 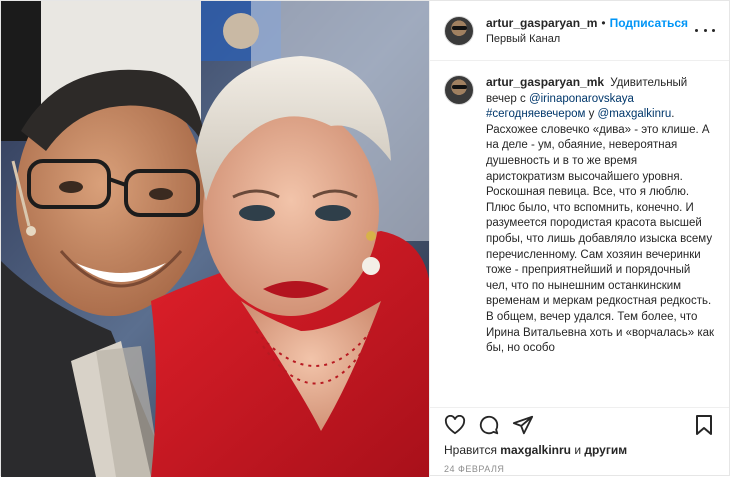 I want to click on likes-summary: Нравится maxgalkinru и другим, so click(x=579, y=450).